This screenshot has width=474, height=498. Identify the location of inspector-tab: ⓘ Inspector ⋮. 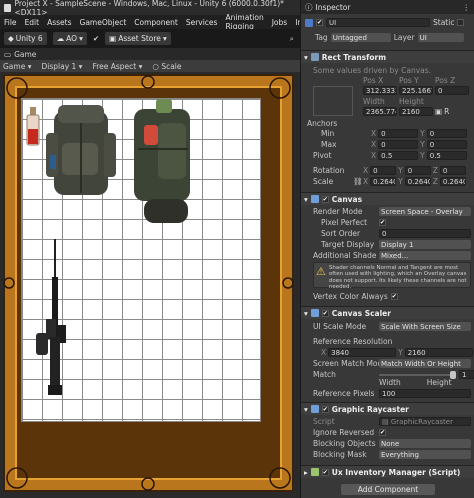
(387, 7).